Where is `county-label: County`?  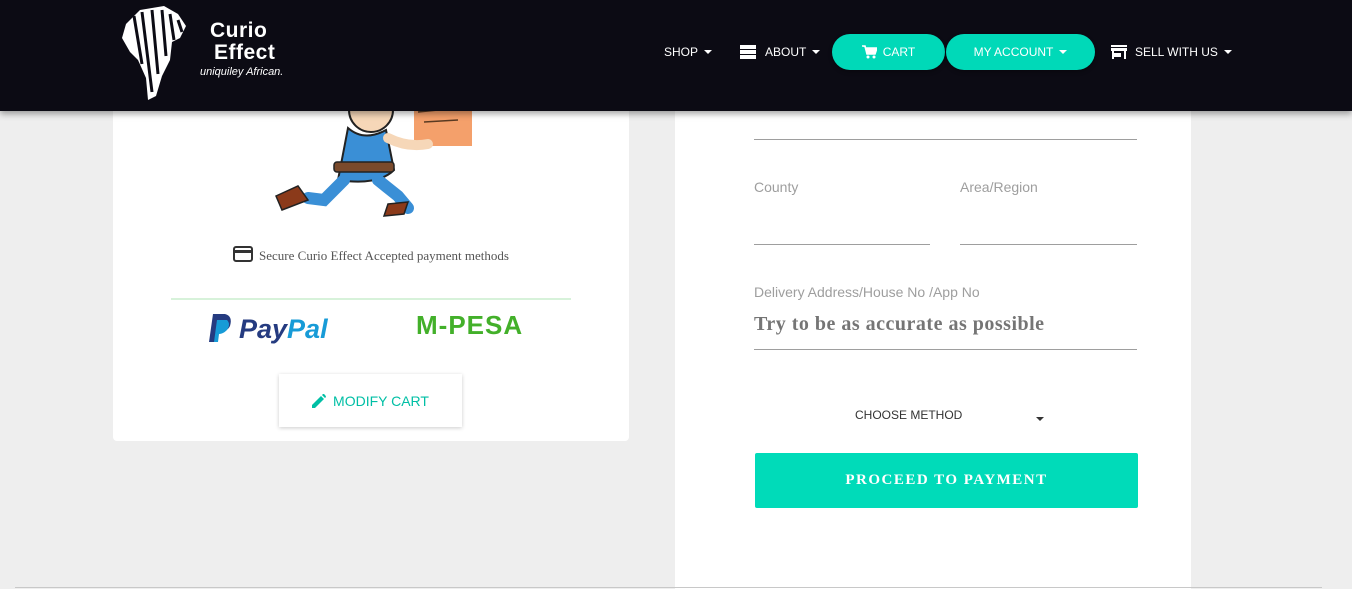
county-label: County is located at coordinates (776, 187).